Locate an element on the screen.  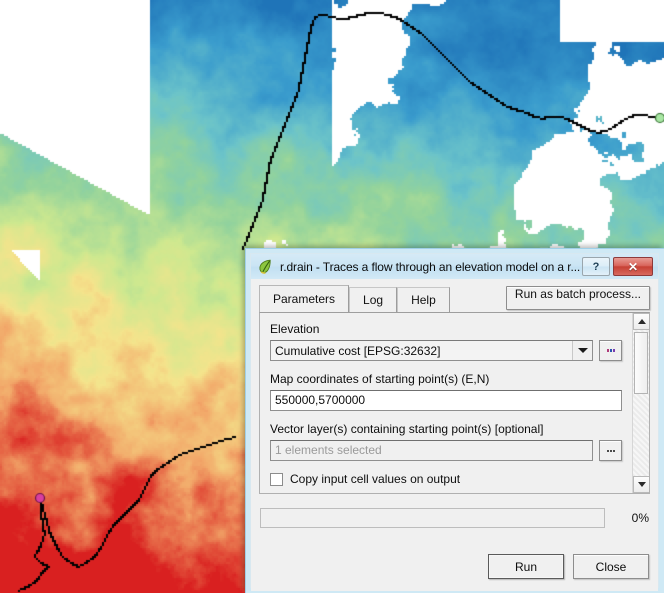
dialog-actions: Run Close is located at coordinates (568, 566).